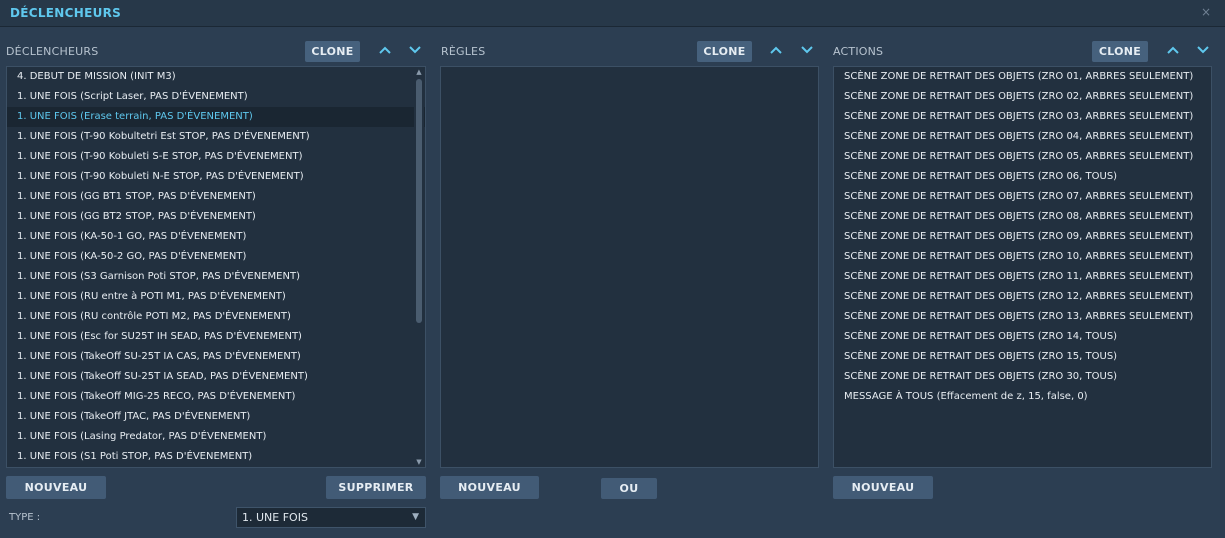  Describe the element at coordinates (419, 72) in the screenshot. I see `scroll-up-icon: ▲` at that location.